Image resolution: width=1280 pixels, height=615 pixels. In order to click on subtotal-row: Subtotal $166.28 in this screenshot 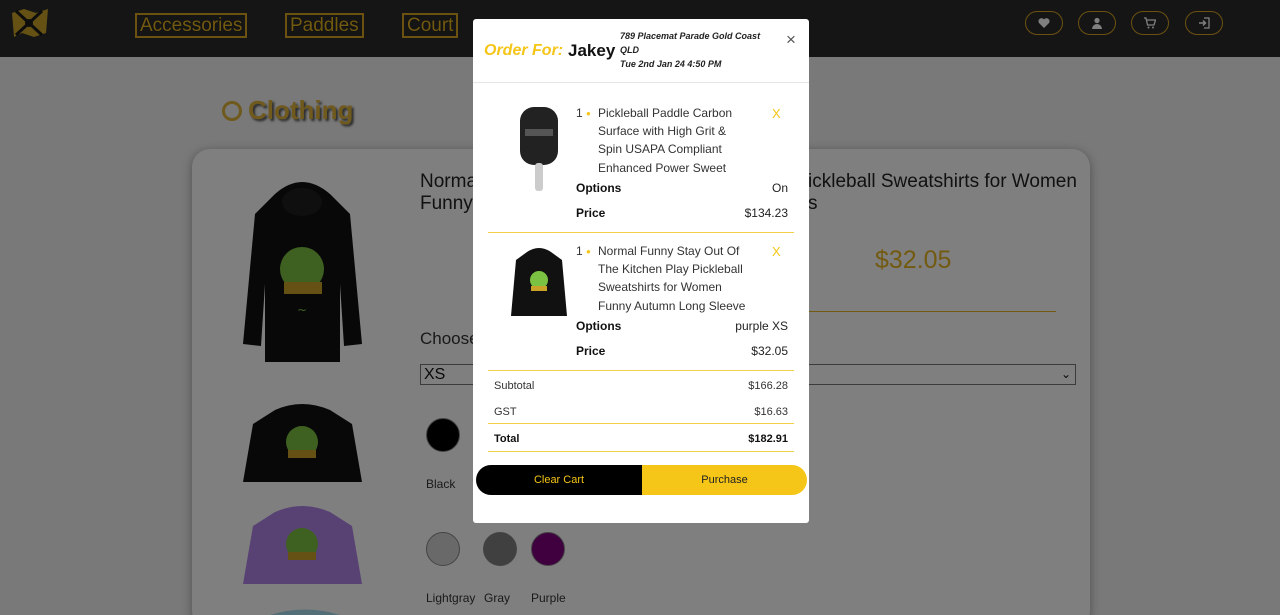, I will do `click(641, 385)`.